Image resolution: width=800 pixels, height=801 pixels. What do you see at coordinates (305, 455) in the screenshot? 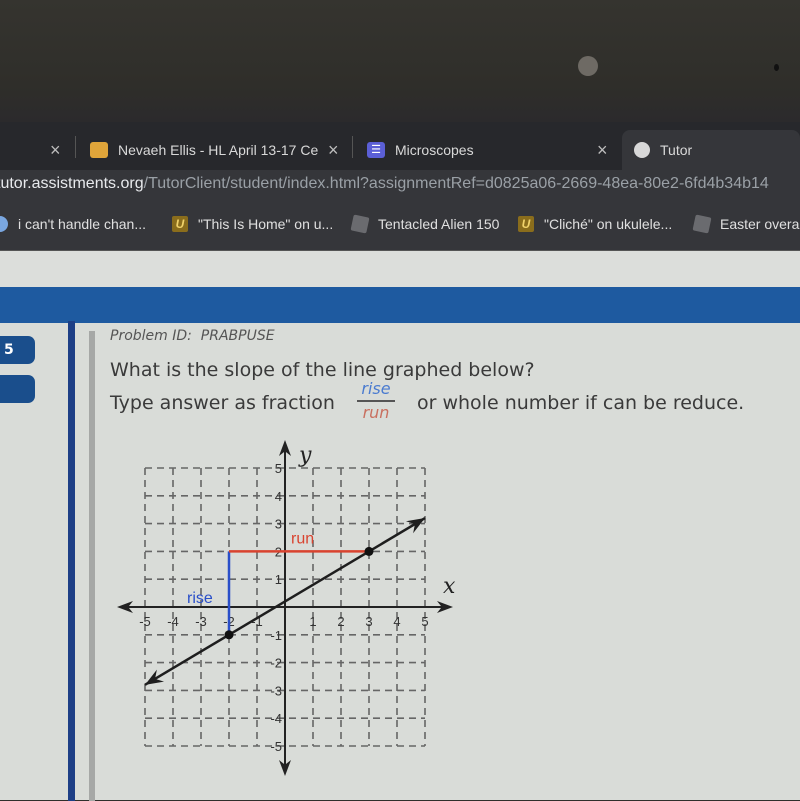
I see `y-axis-label: y` at bounding box center [305, 455].